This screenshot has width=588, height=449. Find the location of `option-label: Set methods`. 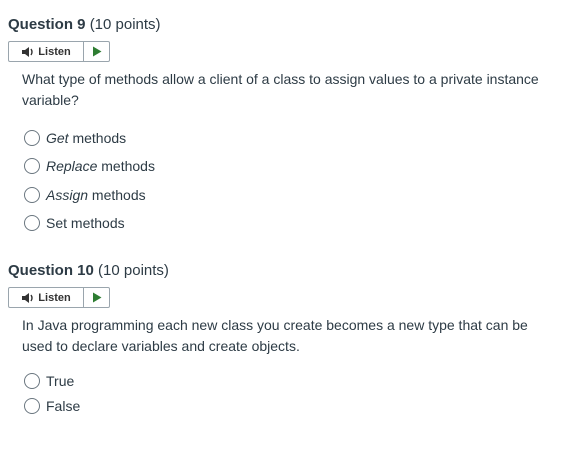

option-label: Set methods is located at coordinates (85, 223).